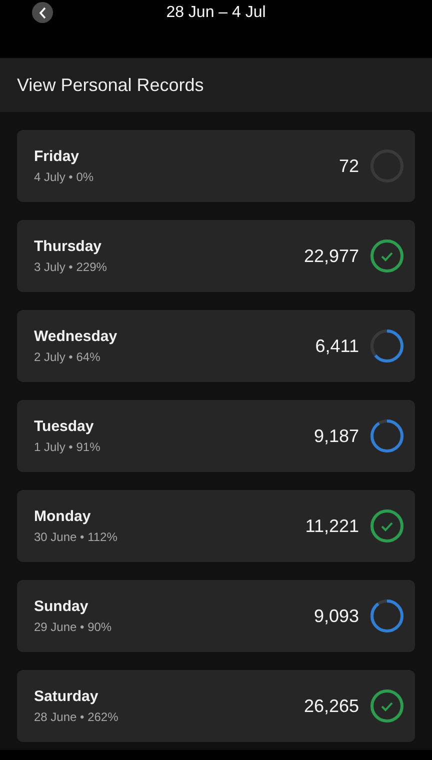 The width and height of the screenshot is (432, 760). What do you see at coordinates (332, 526) in the screenshot?
I see `step-count: 11,221` at bounding box center [332, 526].